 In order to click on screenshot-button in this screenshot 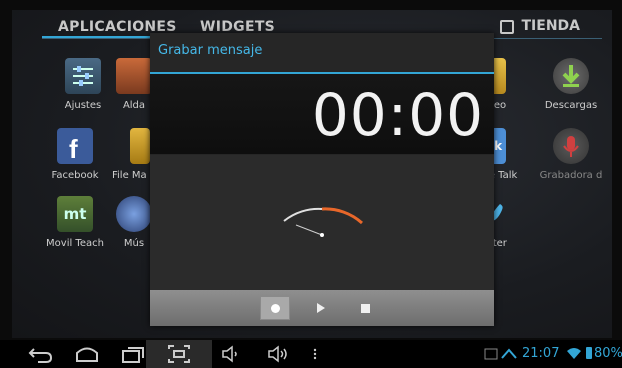, I will do `click(179, 354)`.